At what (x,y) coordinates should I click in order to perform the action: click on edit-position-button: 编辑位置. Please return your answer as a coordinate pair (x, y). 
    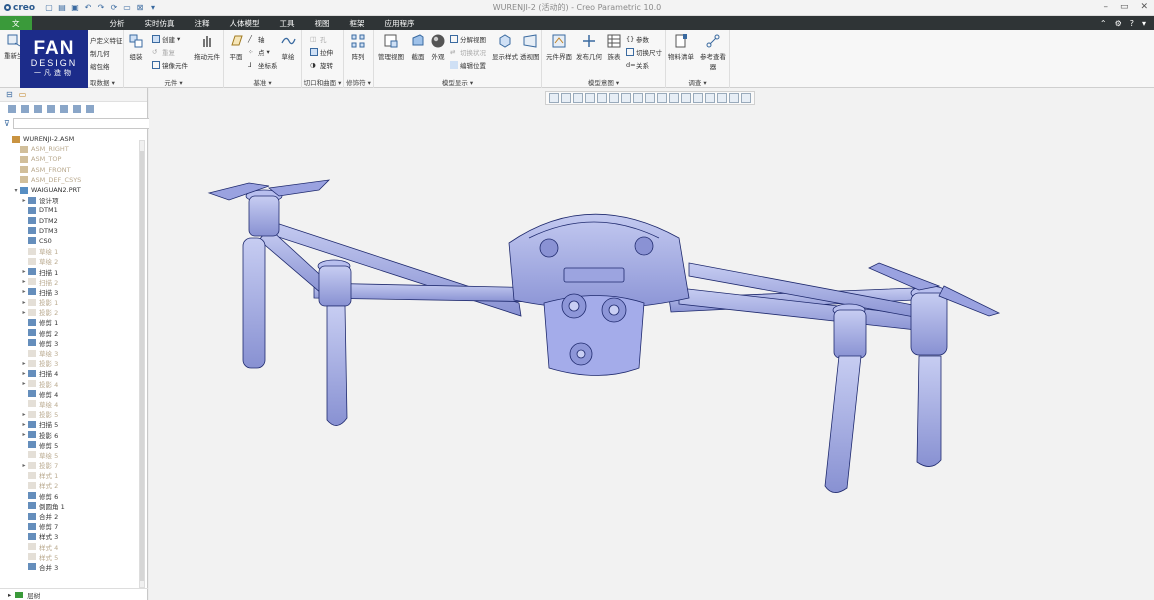
    Looking at the image, I should click on (468, 65).